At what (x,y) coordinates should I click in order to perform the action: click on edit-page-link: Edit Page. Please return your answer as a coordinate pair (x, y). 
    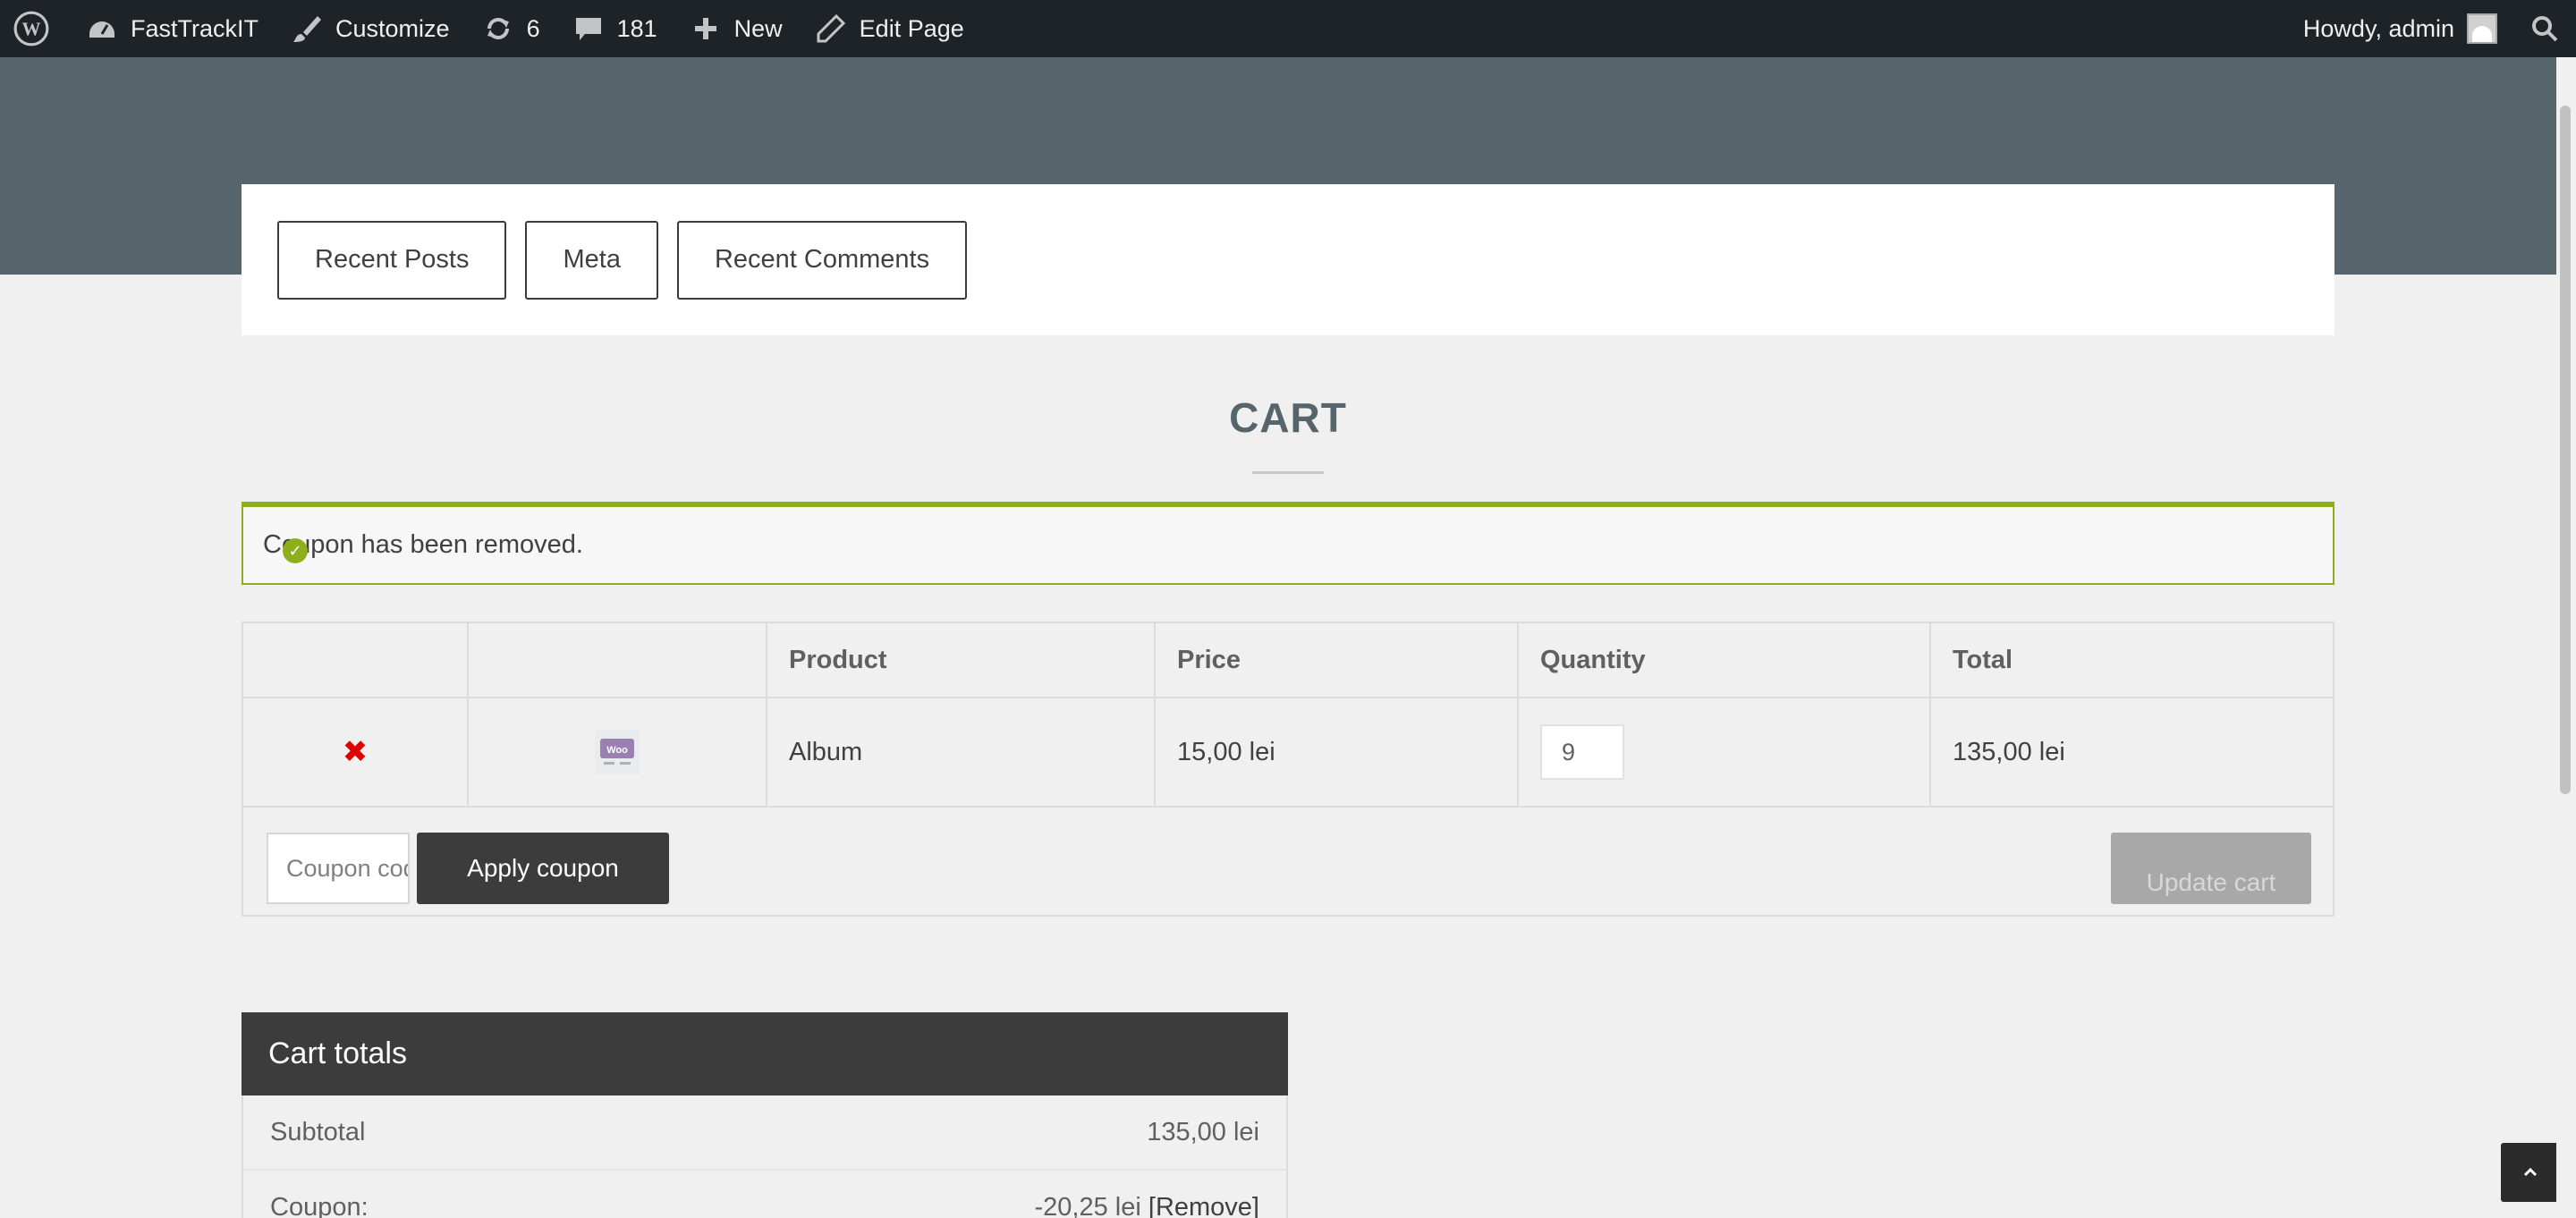
    Looking at the image, I should click on (889, 28).